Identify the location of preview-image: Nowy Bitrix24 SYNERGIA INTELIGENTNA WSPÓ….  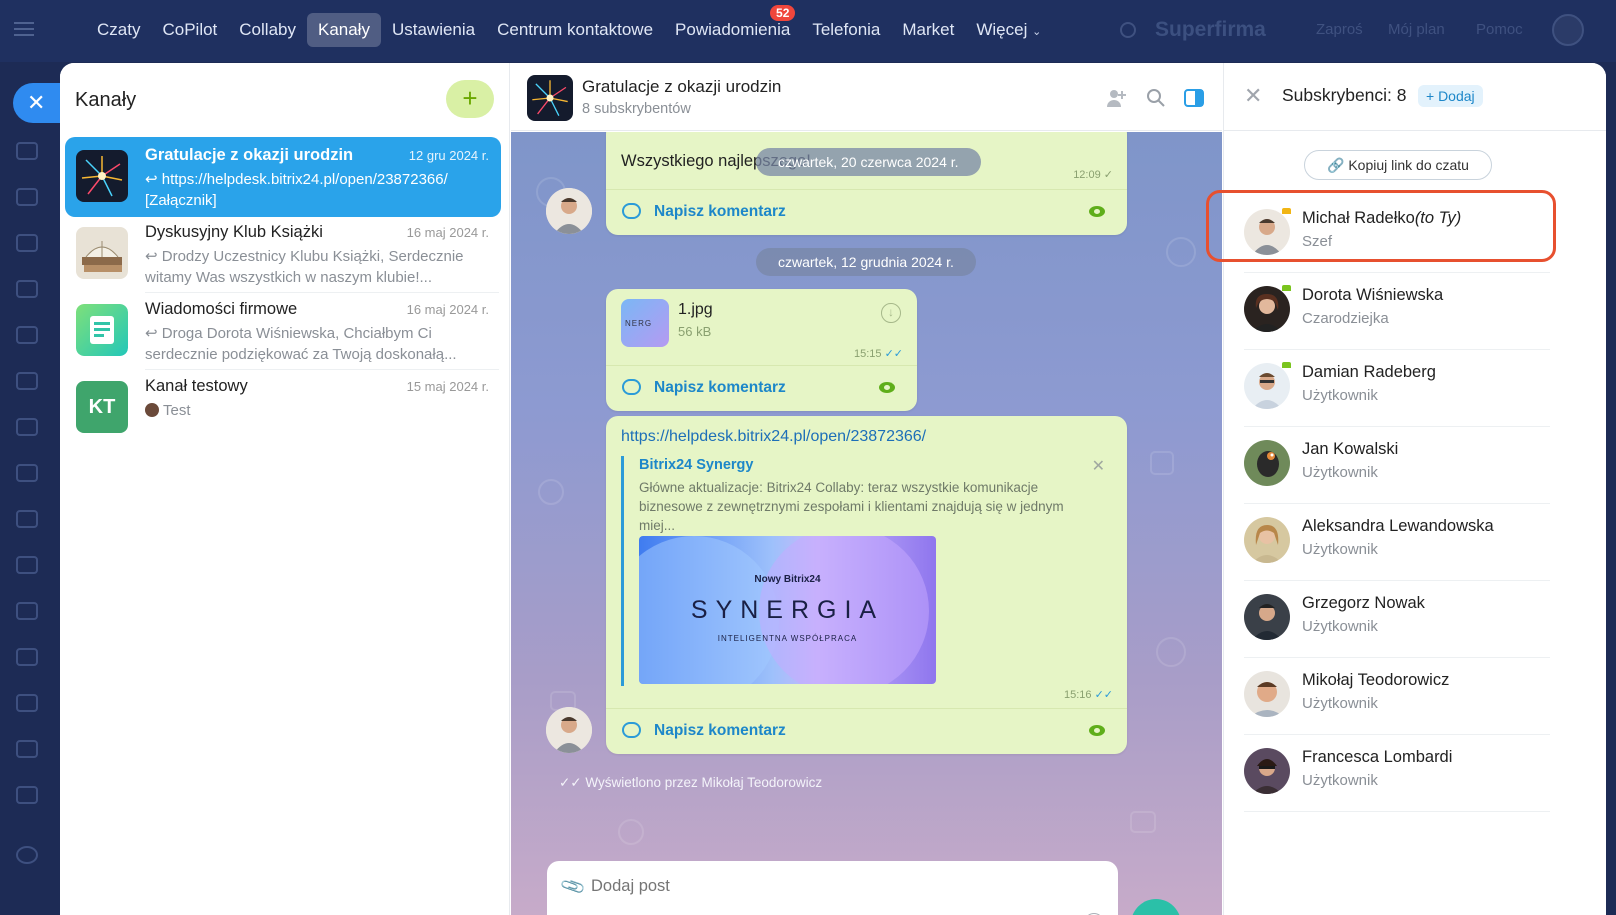
(787, 610).